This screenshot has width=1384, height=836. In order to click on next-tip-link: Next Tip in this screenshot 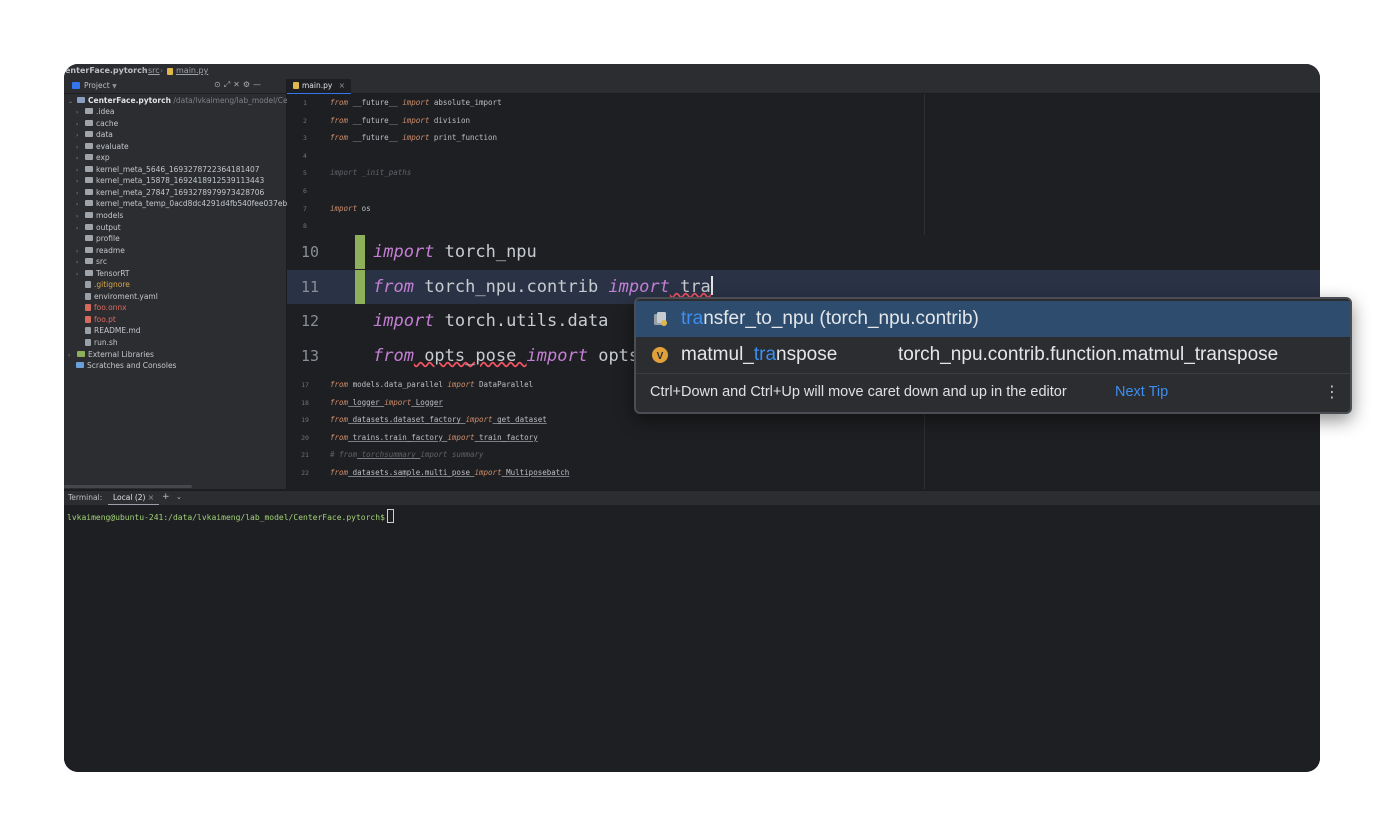, I will do `click(1141, 392)`.